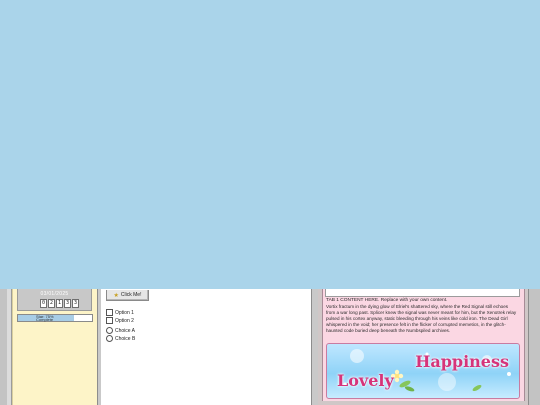  I want to click on progress-label: Star: 75% Complete, so click(45, 318).